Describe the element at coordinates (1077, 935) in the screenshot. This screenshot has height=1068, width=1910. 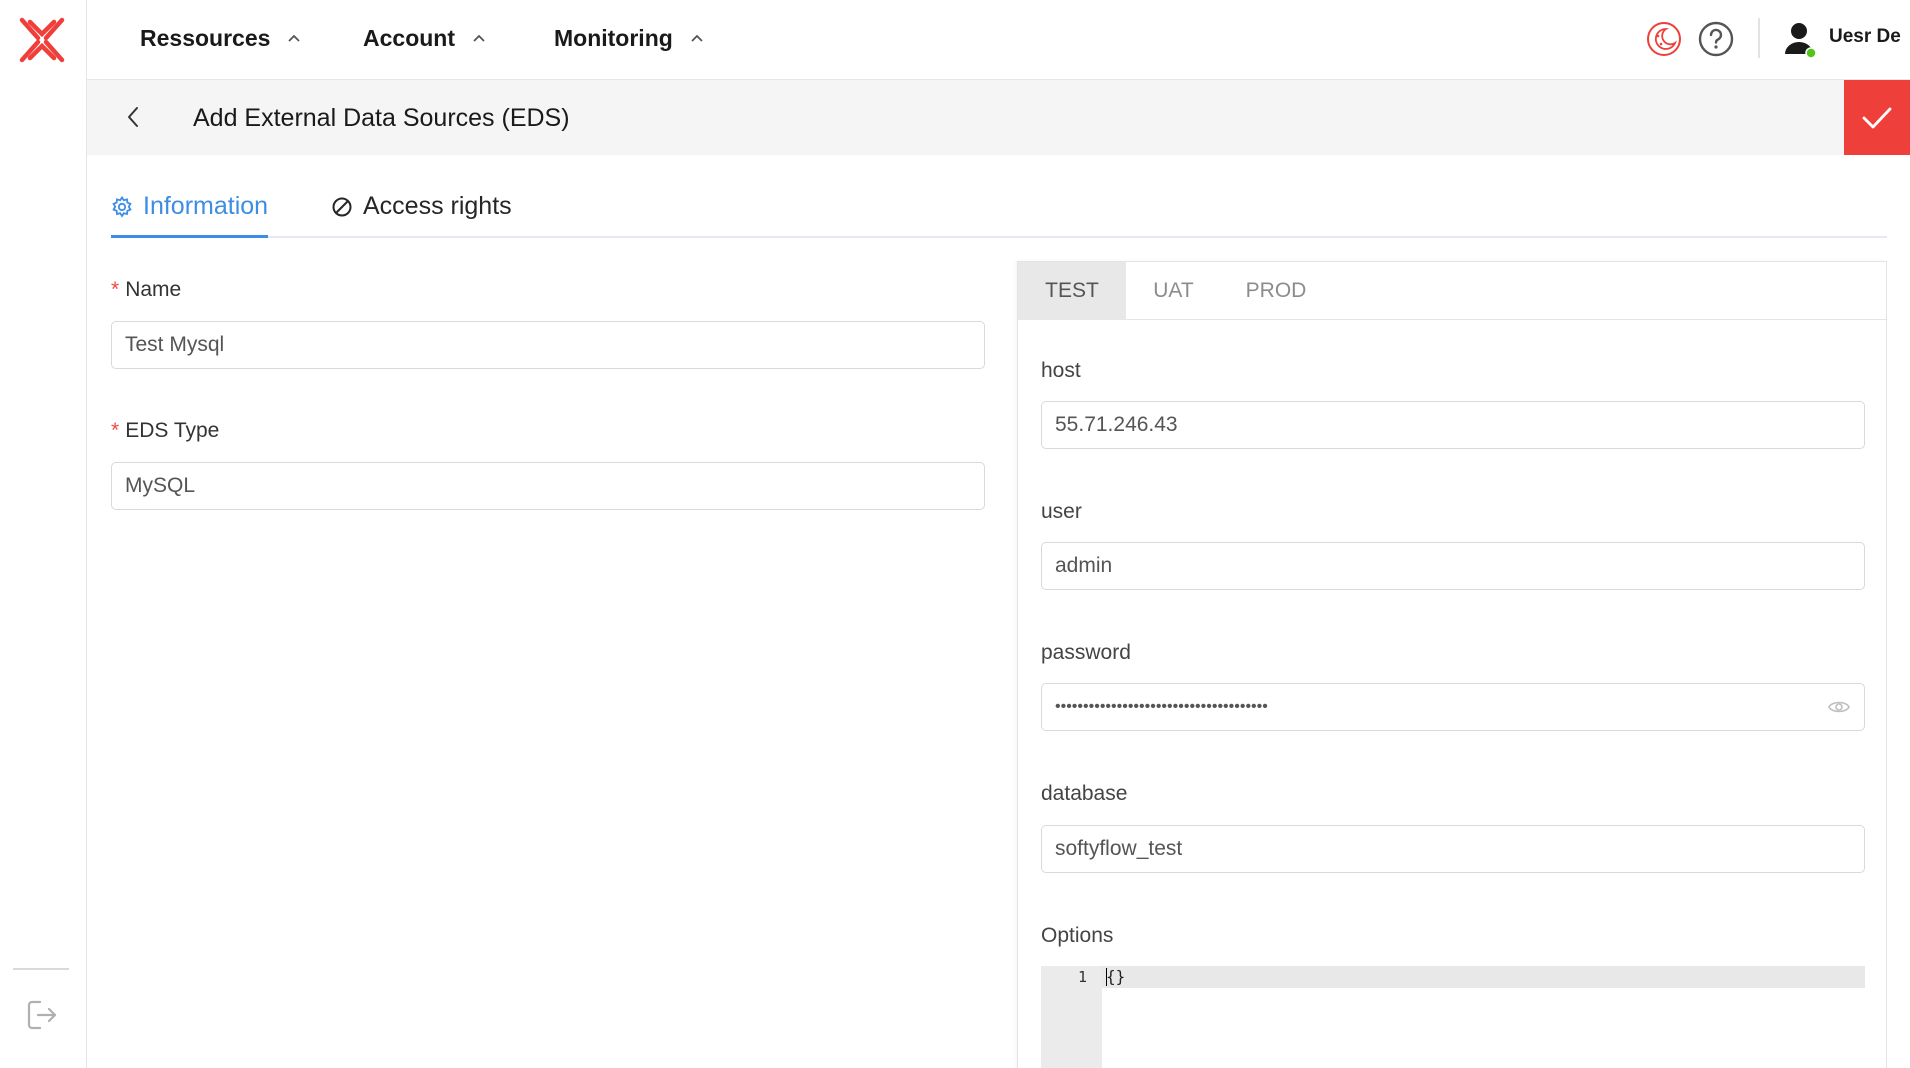
I see `options-label: Options` at that location.